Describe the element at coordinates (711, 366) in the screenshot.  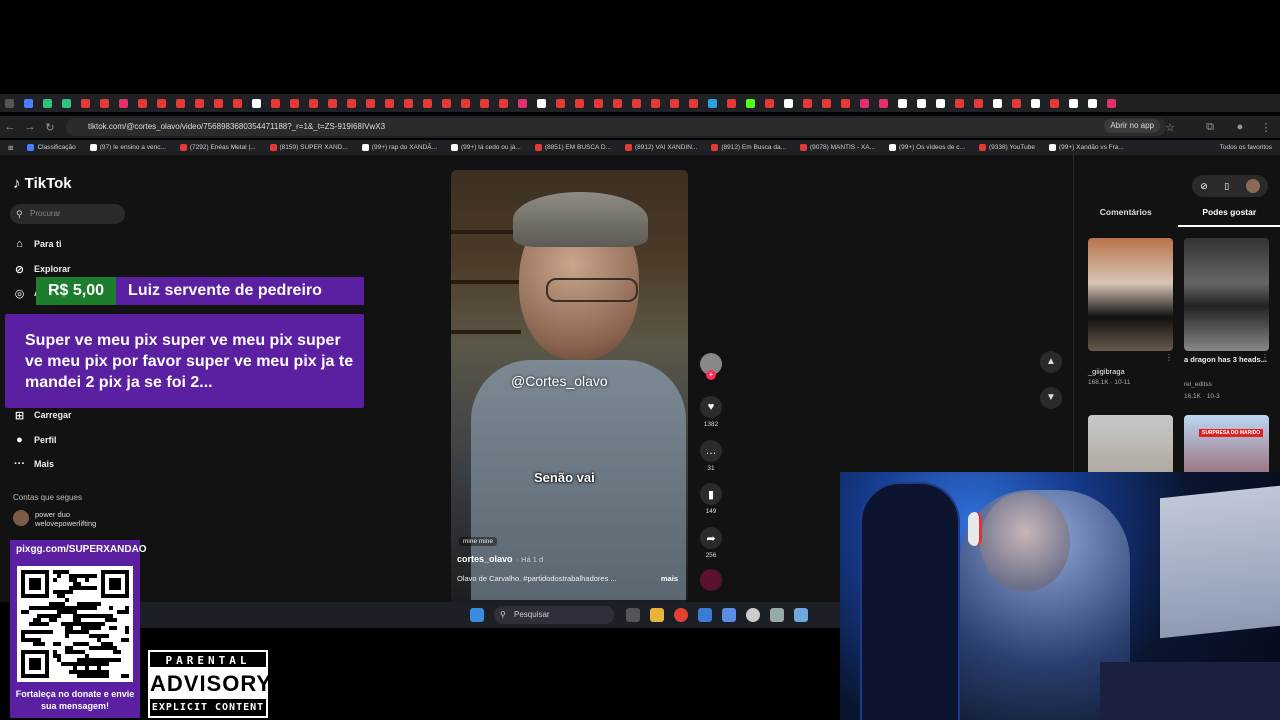
I see `creator-avatar-button: +` at that location.